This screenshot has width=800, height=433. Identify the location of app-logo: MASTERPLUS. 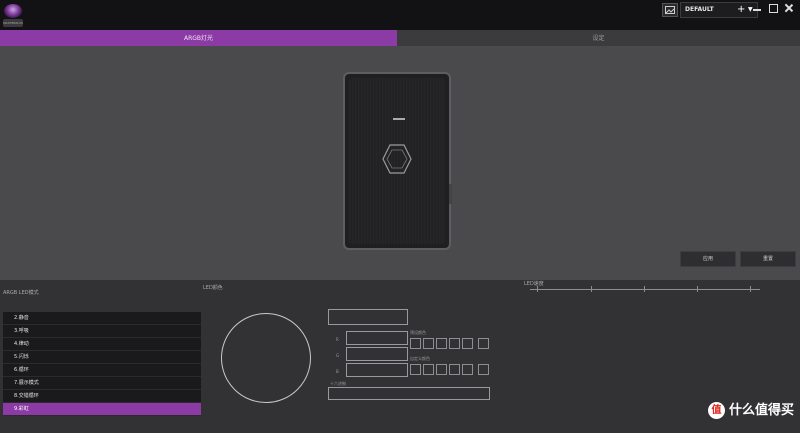
(13, 15).